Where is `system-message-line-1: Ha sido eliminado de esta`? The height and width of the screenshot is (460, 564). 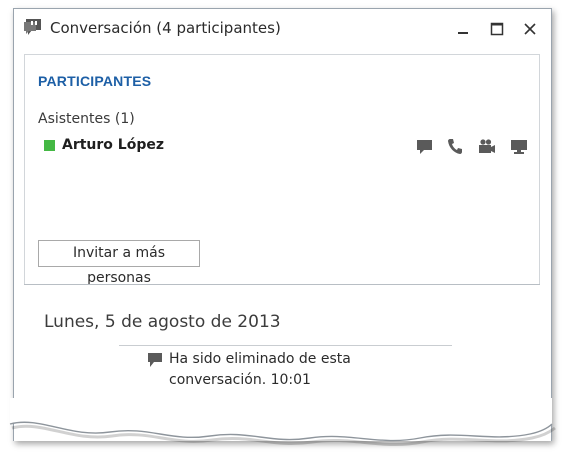
system-message-line-1: Ha sido eliminado de esta is located at coordinates (260, 359).